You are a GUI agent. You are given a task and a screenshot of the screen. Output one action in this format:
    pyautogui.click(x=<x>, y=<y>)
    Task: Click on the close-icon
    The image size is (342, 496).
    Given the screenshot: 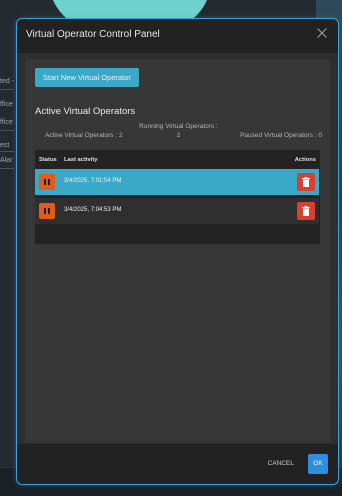 What is the action you would take?
    pyautogui.click(x=322, y=34)
    